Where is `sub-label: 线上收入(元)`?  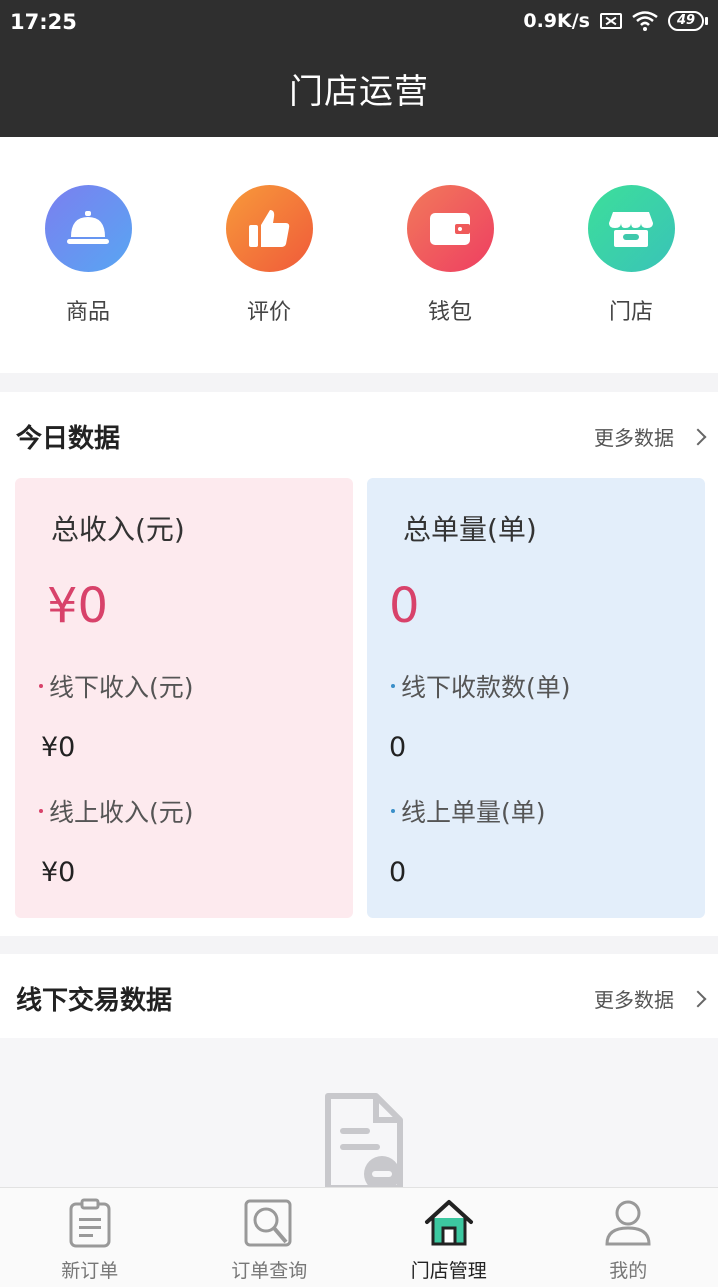 sub-label: 线上收入(元) is located at coordinates (121, 812).